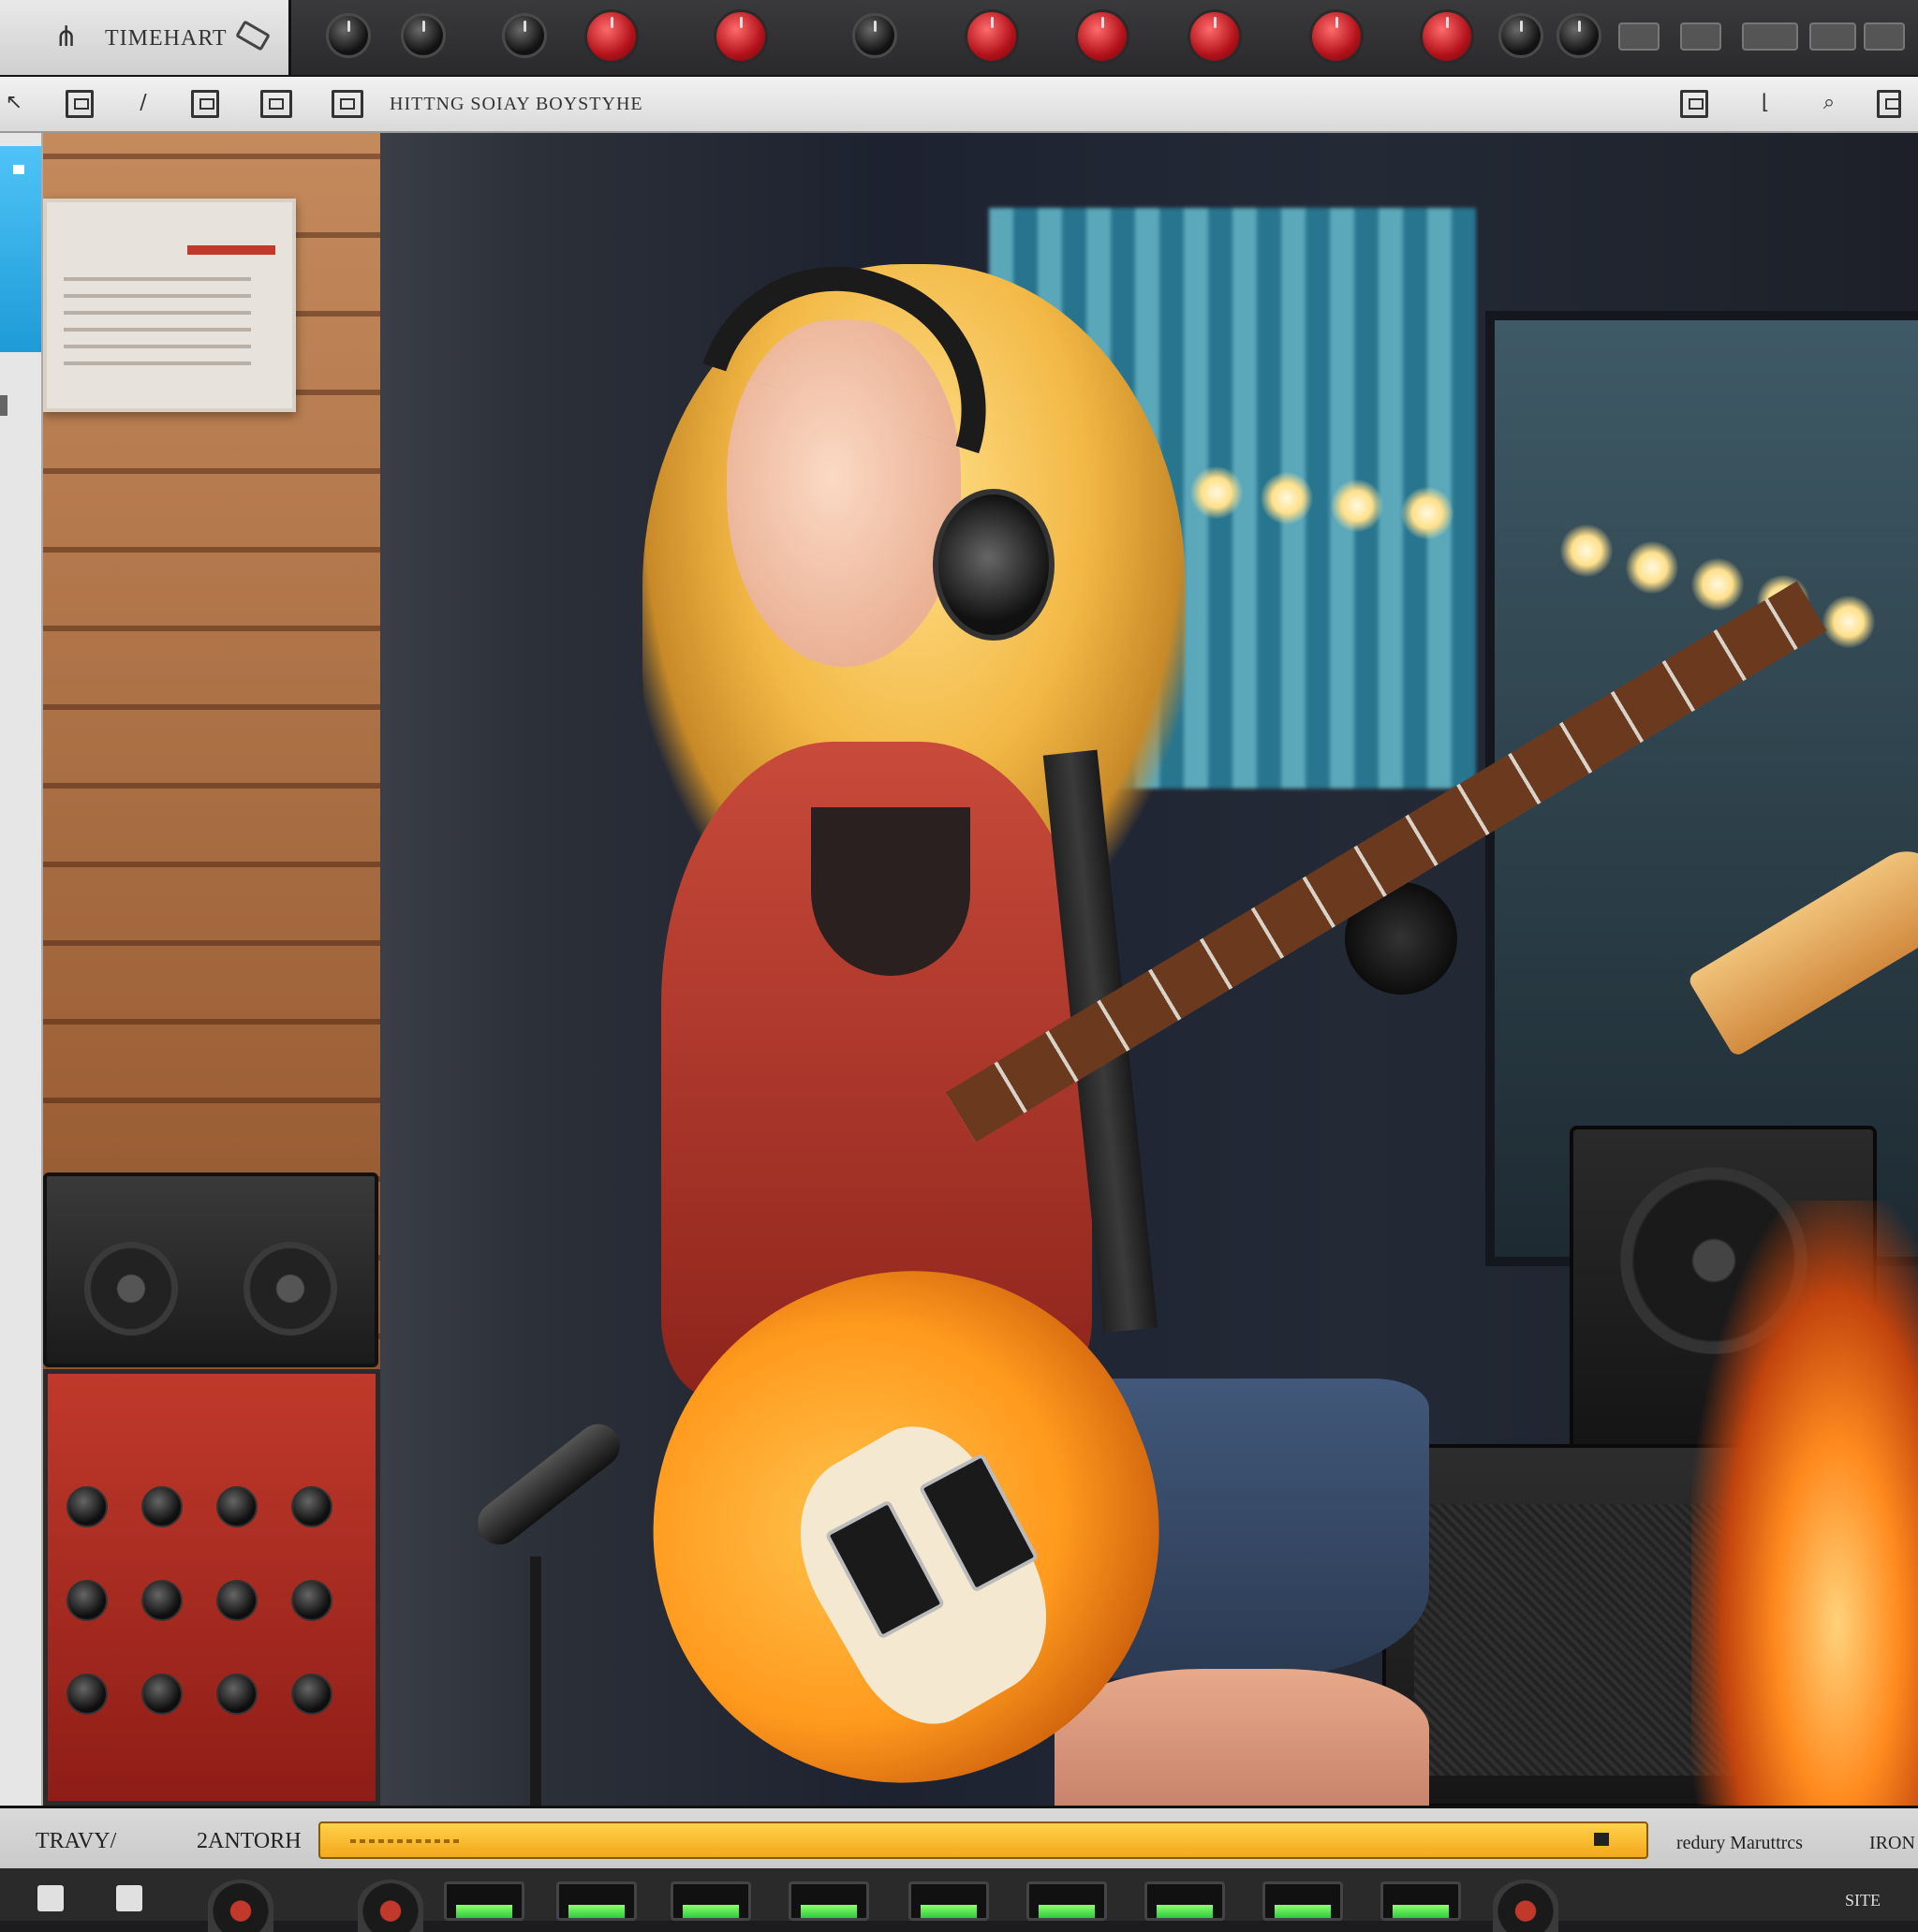 The height and width of the screenshot is (1932, 1918). I want to click on back-arrow-icon: ↖, so click(14, 104).